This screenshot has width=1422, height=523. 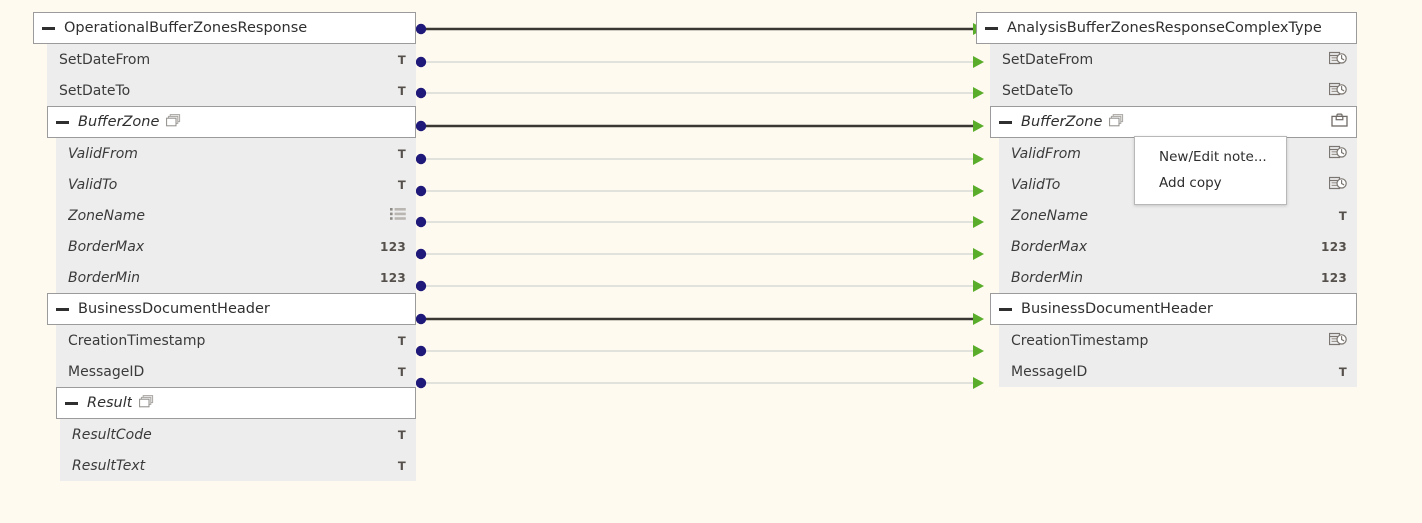 What do you see at coordinates (231, 90) in the screenshot?
I see `schema-field-node: SetDateTo T` at bounding box center [231, 90].